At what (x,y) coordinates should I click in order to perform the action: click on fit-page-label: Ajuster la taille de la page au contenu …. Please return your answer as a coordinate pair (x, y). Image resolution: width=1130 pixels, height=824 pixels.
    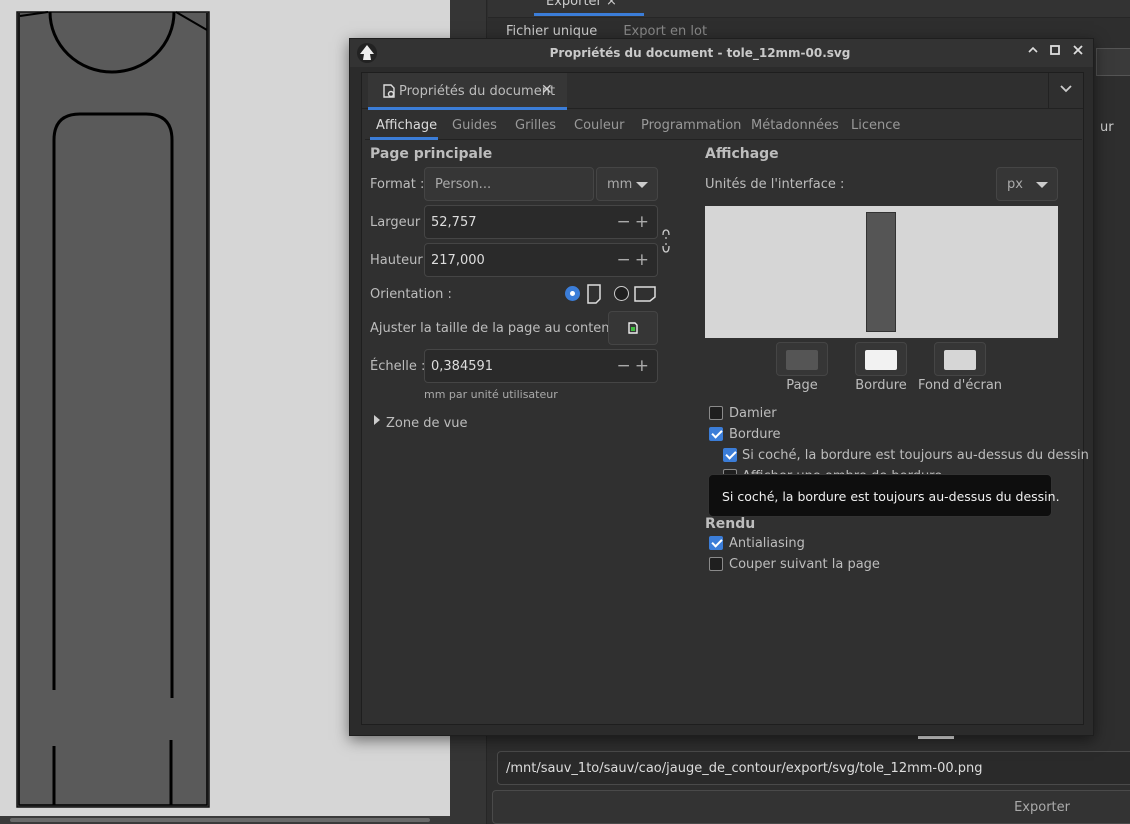
    Looking at the image, I should click on (498, 328).